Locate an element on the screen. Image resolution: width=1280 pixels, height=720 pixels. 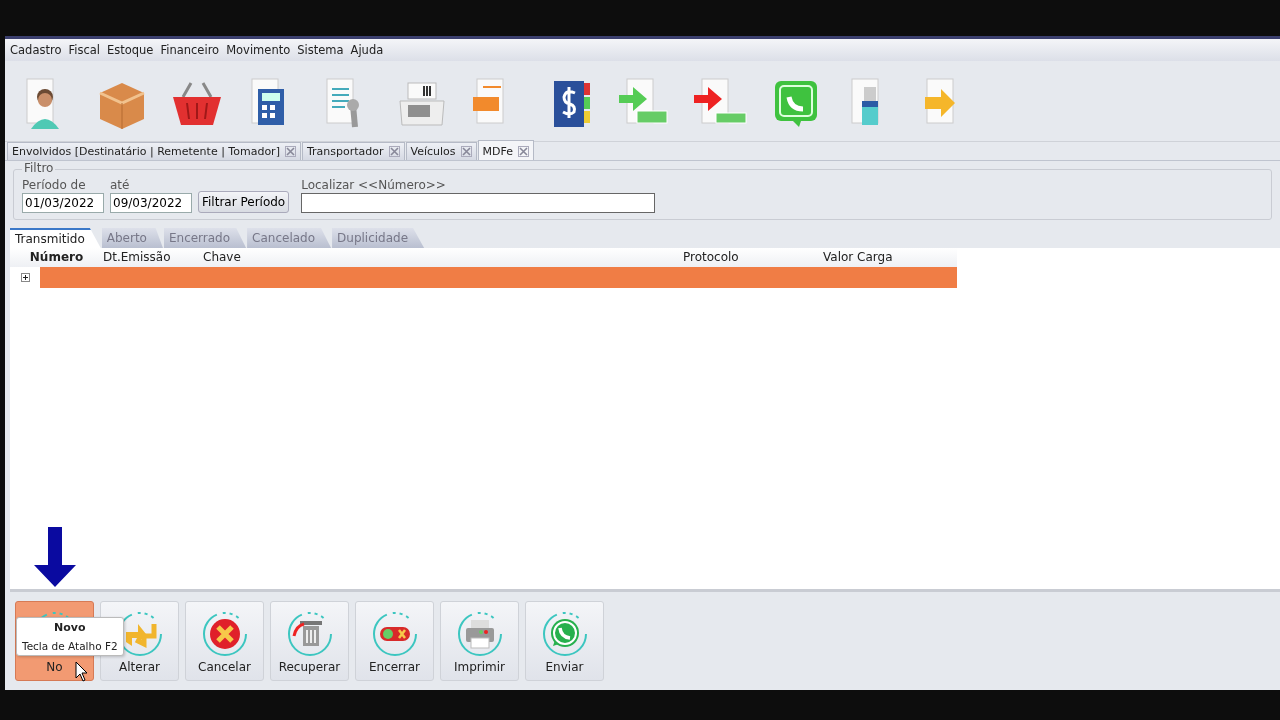
tooltip-title: Novo is located at coordinates (70, 627).